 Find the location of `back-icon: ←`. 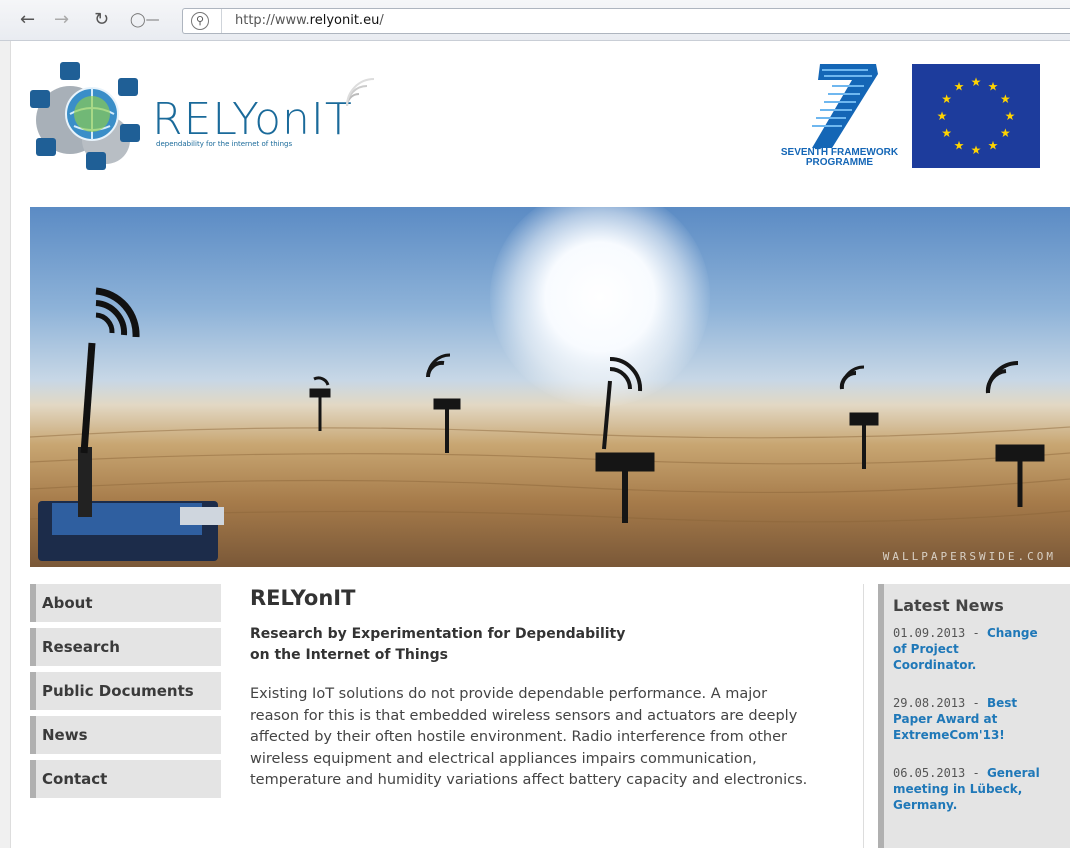

back-icon: ← is located at coordinates (27, 20).